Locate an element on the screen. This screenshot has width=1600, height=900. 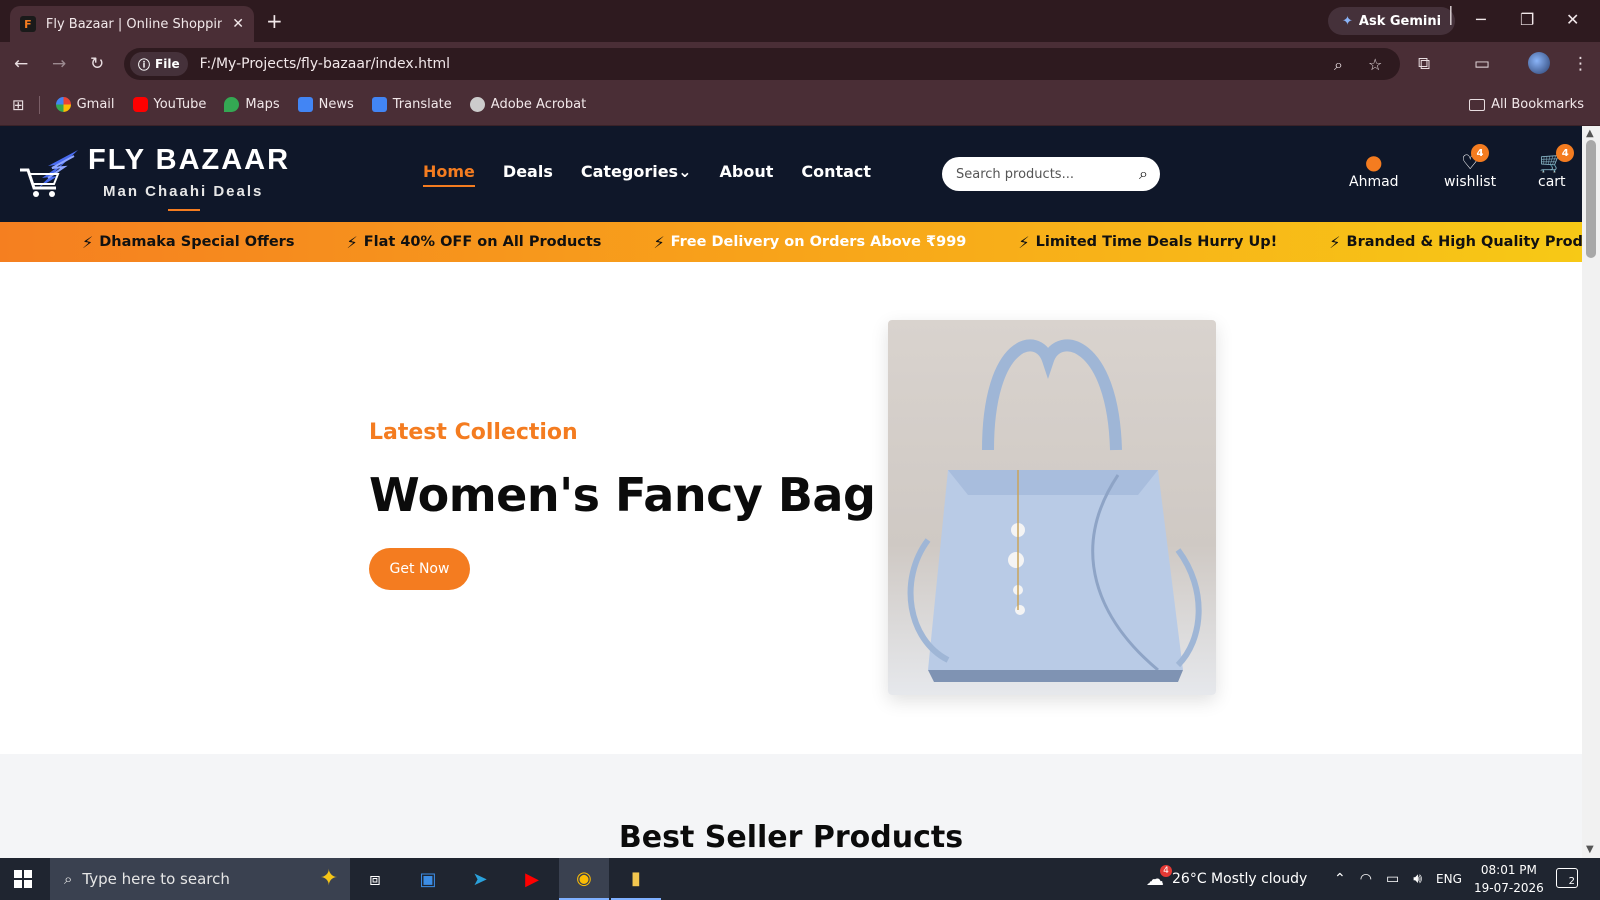
hero-product-image is located at coordinates (1052, 507).